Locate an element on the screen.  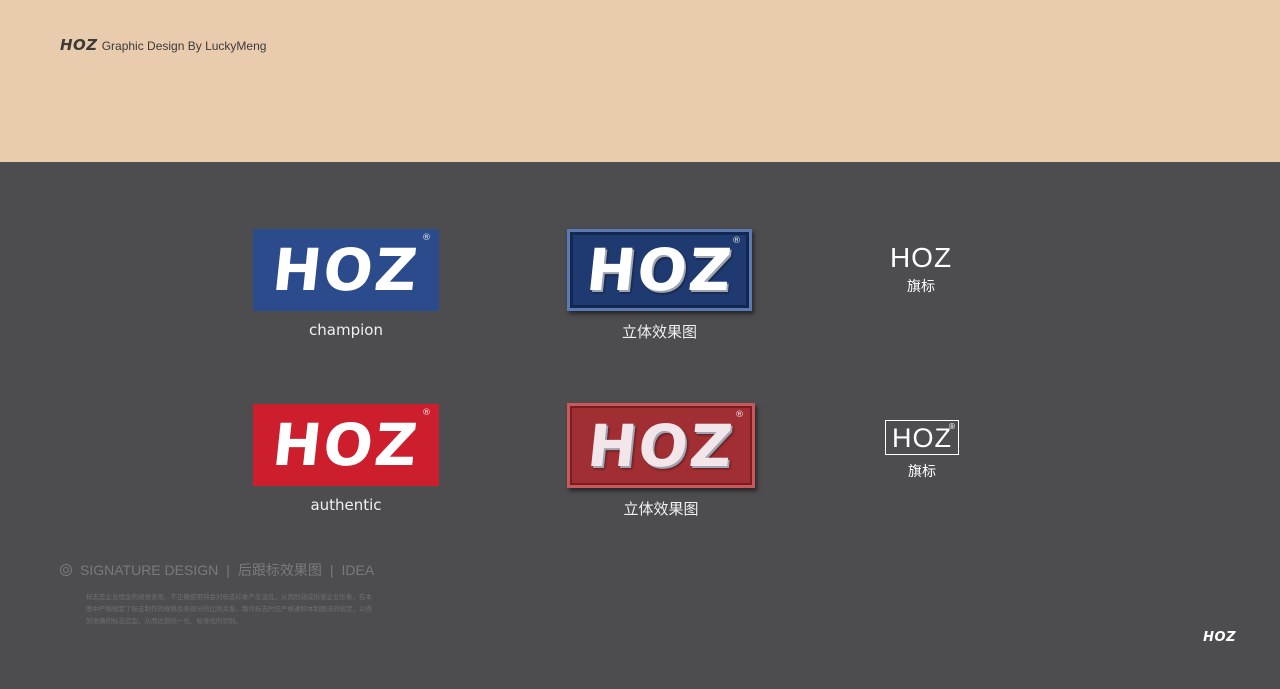
flag-box-frame: HOZ ® is located at coordinates (922, 437).